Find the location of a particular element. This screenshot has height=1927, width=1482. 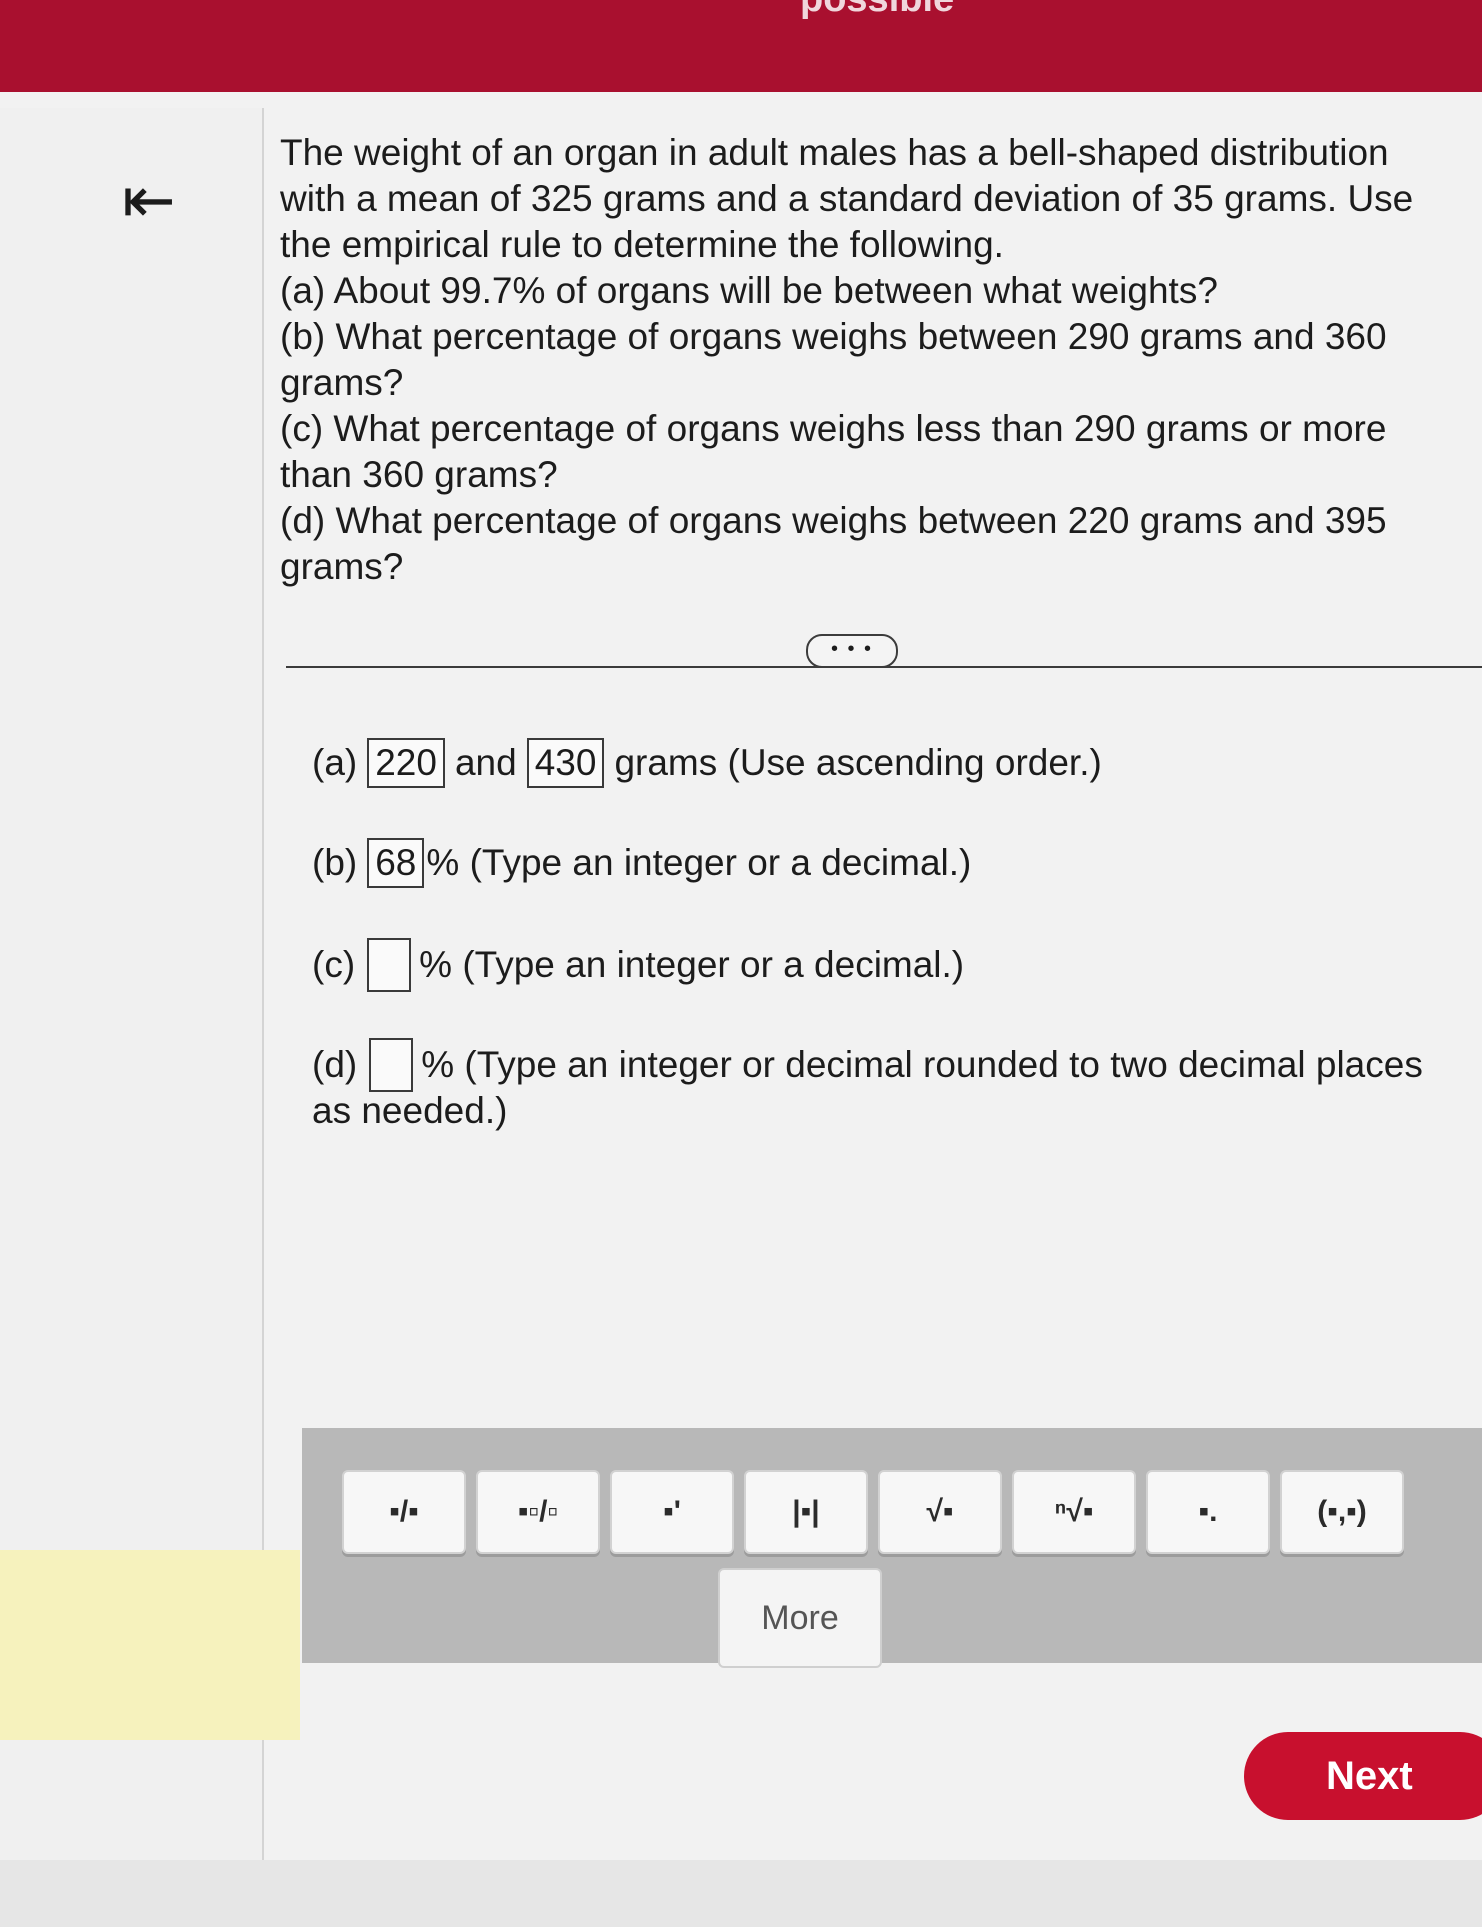

answer-row-b: (b) 68 % (Type an integer or a decimal.) is located at coordinates (641, 863).